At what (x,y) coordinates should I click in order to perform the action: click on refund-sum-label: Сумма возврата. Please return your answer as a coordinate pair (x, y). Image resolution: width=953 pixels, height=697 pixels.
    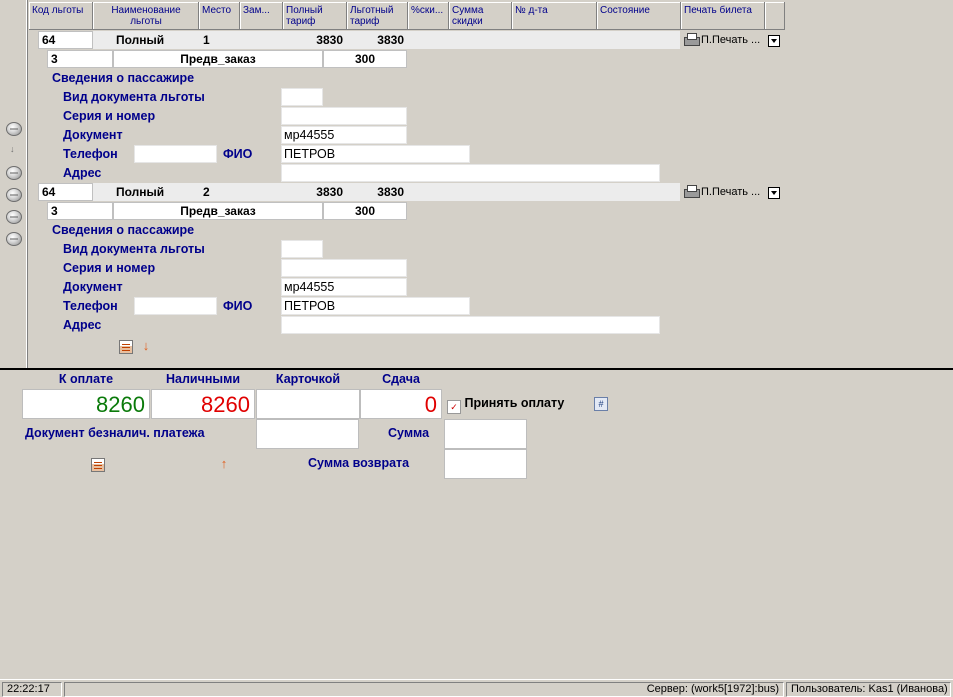
    Looking at the image, I should click on (359, 463).